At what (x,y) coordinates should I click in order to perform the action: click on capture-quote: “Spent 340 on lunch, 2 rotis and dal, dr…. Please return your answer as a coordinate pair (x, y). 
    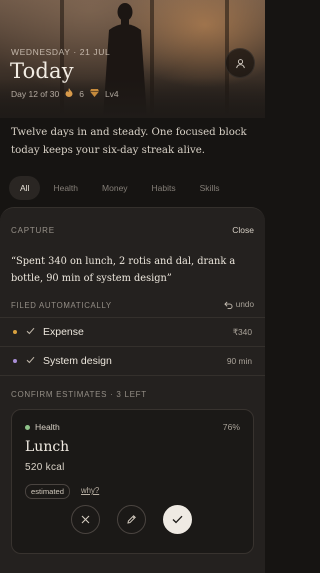
    Looking at the image, I should click on (123, 270).